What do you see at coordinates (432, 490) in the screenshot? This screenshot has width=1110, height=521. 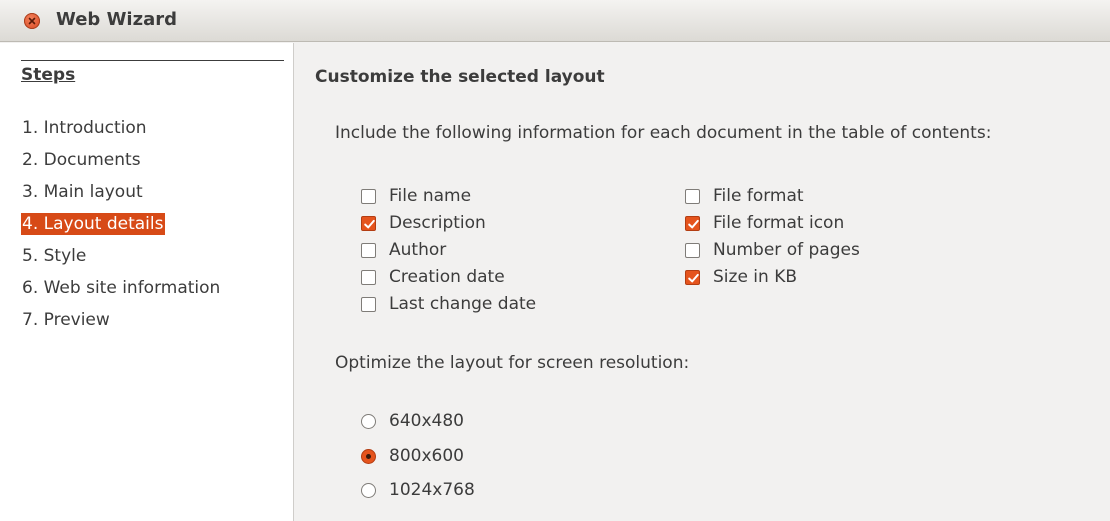 I see `radio-label: 1024x768` at bounding box center [432, 490].